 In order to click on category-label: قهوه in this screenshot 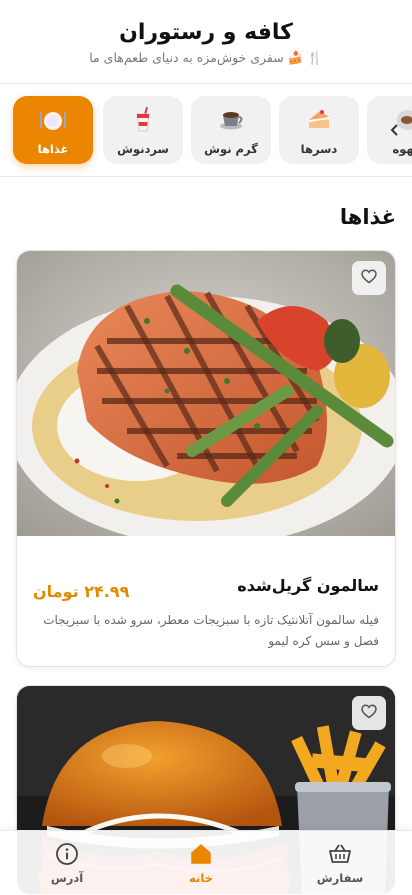, I will do `click(402, 149)`.